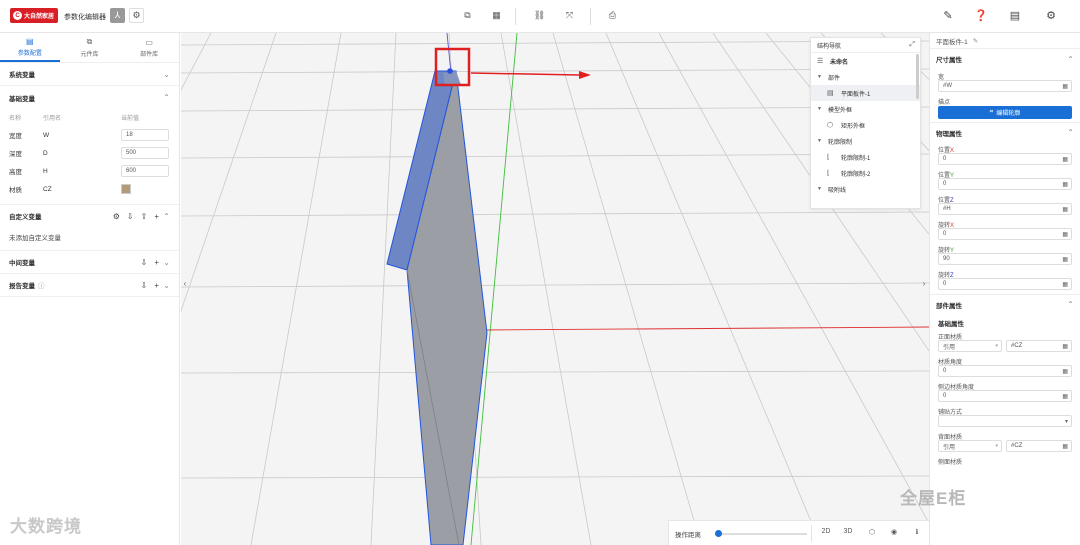 This screenshot has width=1080, height=545. I want to click on pos-z-label: 位置Z, so click(946, 201).